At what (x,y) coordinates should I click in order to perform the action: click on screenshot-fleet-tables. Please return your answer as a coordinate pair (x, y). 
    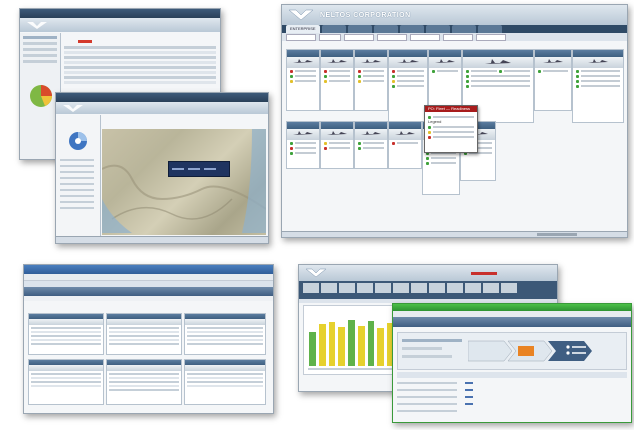
    Looking at the image, I should click on (148, 339).